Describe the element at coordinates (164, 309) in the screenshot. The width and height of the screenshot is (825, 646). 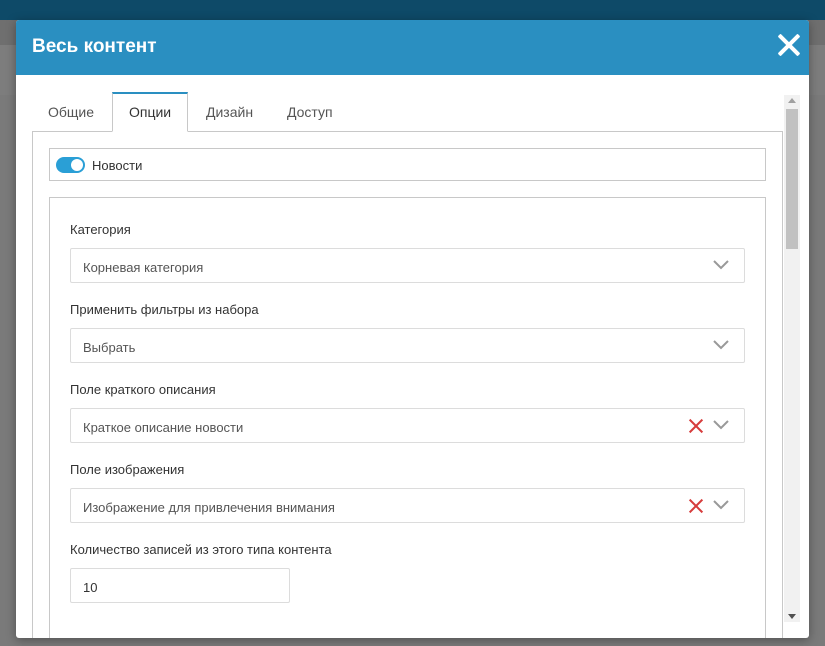
I see `filters-label: Применить фильтры из набора` at that location.